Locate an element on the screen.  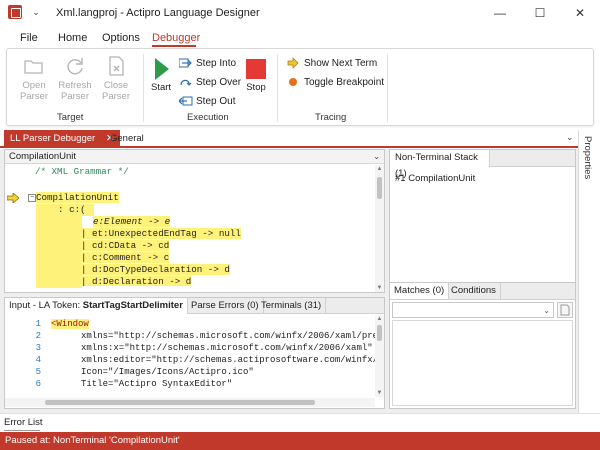
code-line: : c:( is located at coordinates (65, 210).